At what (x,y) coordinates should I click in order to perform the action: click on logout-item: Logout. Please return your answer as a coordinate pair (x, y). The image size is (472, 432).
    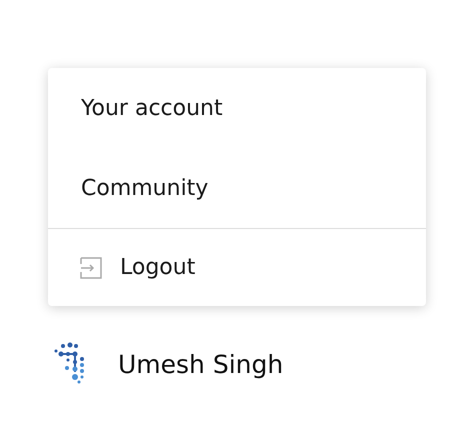
    Looking at the image, I should click on (237, 267).